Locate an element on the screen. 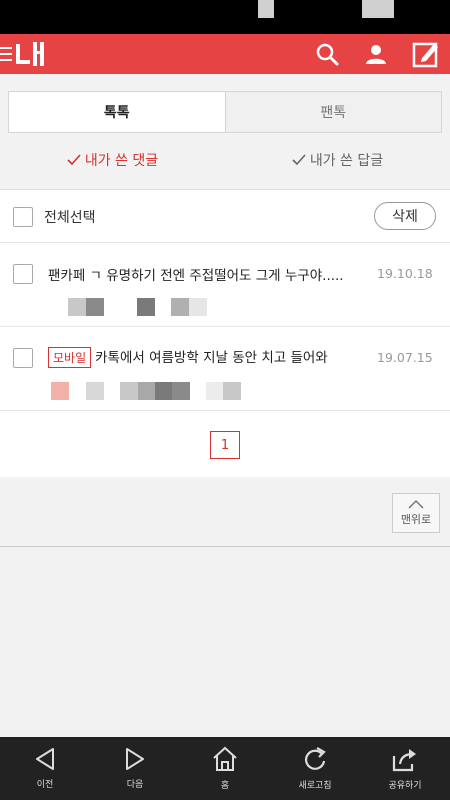  status-bar is located at coordinates (225, 17).